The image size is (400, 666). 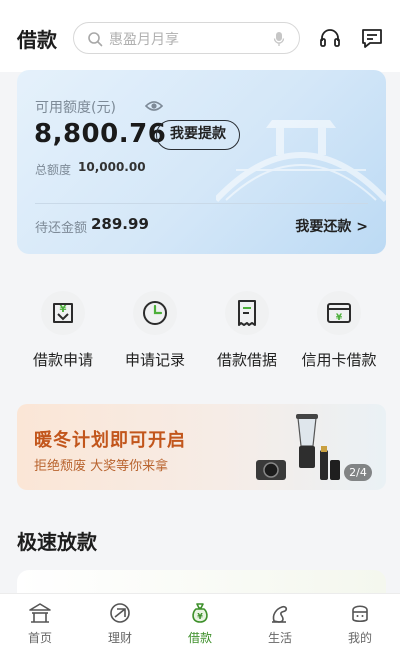 I want to click on credit-card-icon: ¥, so click(x=339, y=313).